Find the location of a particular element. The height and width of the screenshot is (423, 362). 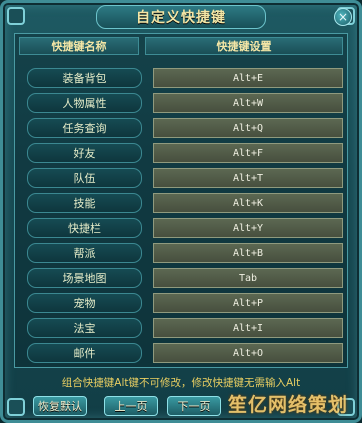

table-row: 任务查询 Alt+Q is located at coordinates (182, 128).